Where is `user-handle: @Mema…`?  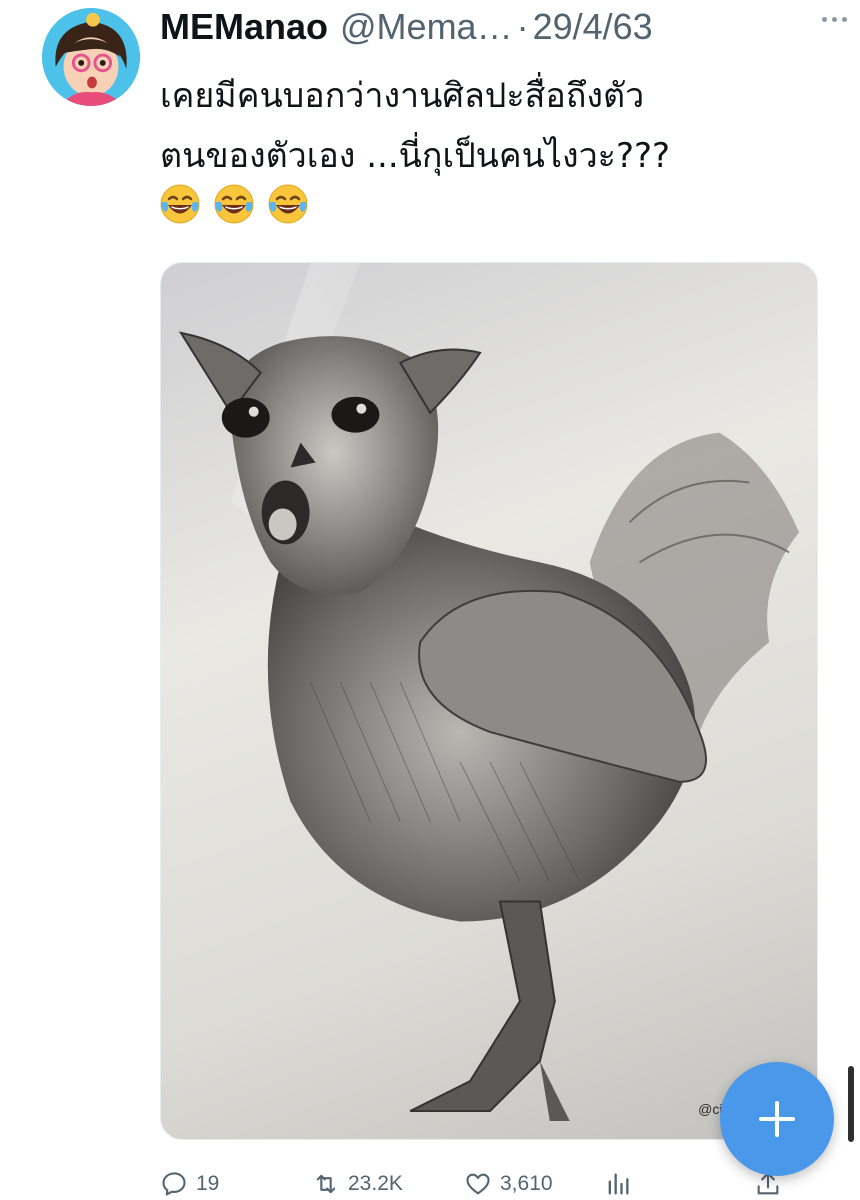 user-handle: @Mema… is located at coordinates (426, 27).